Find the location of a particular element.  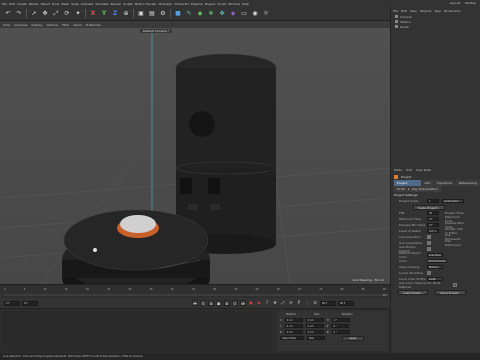

autokey-icon: ◉ is located at coordinates (259, 303).